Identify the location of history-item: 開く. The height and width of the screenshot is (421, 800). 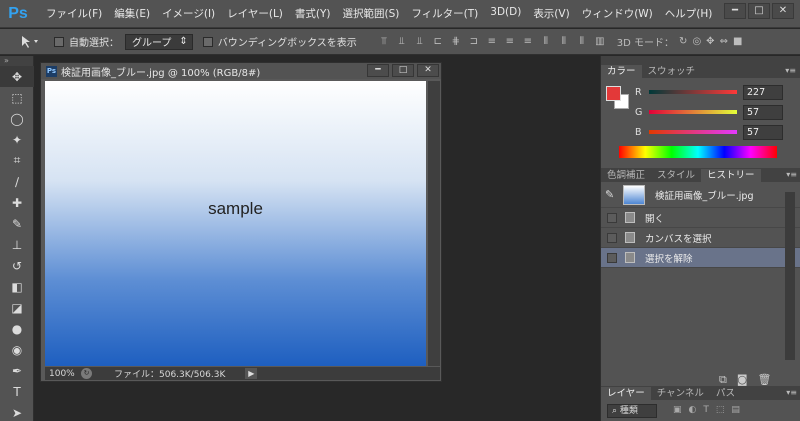
(700, 218).